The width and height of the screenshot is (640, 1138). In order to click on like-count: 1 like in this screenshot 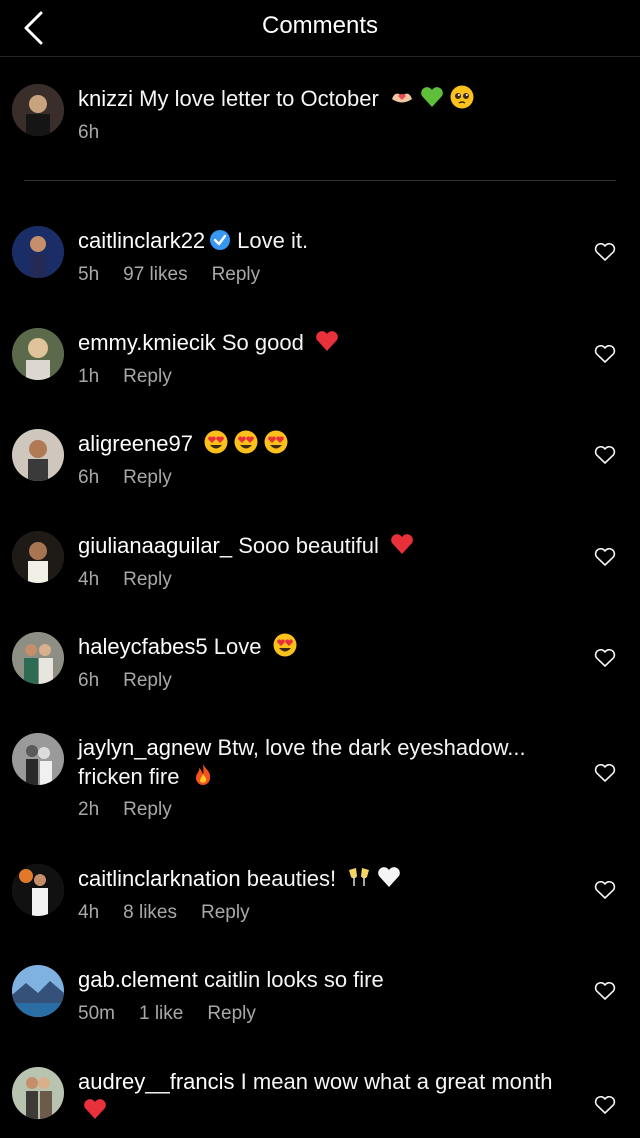, I will do `click(161, 1013)`.